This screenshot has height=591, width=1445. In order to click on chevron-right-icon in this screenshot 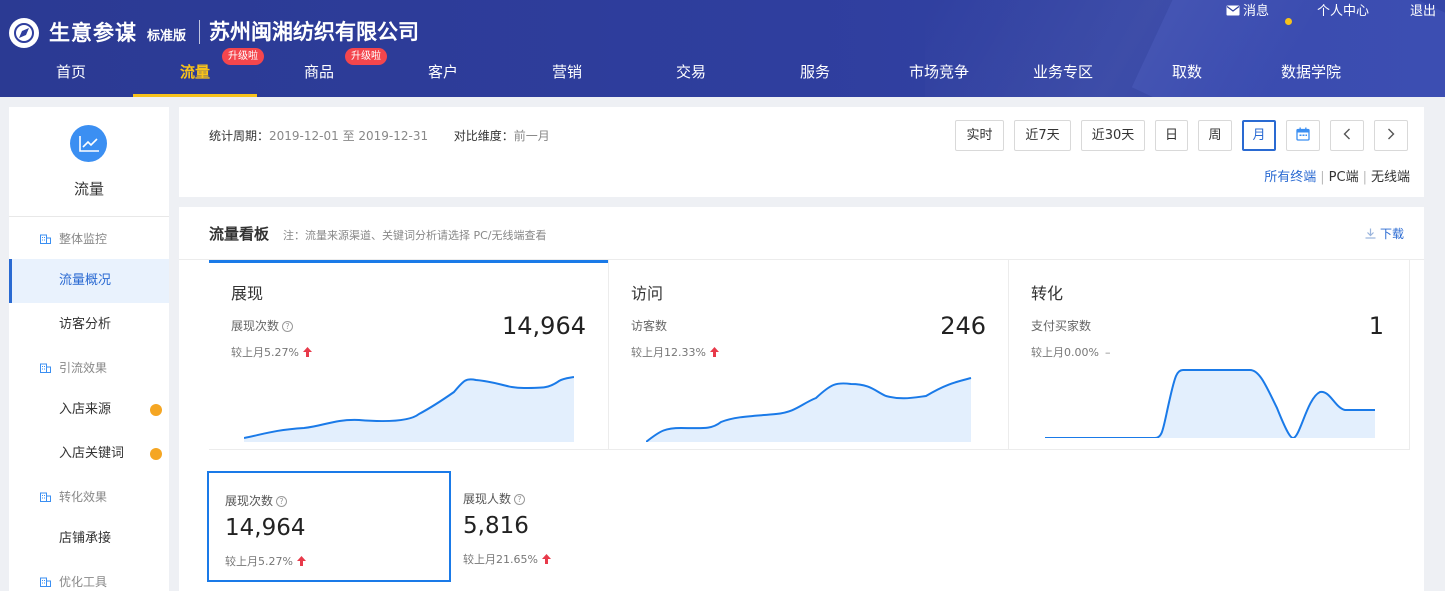, I will do `click(1391, 134)`.